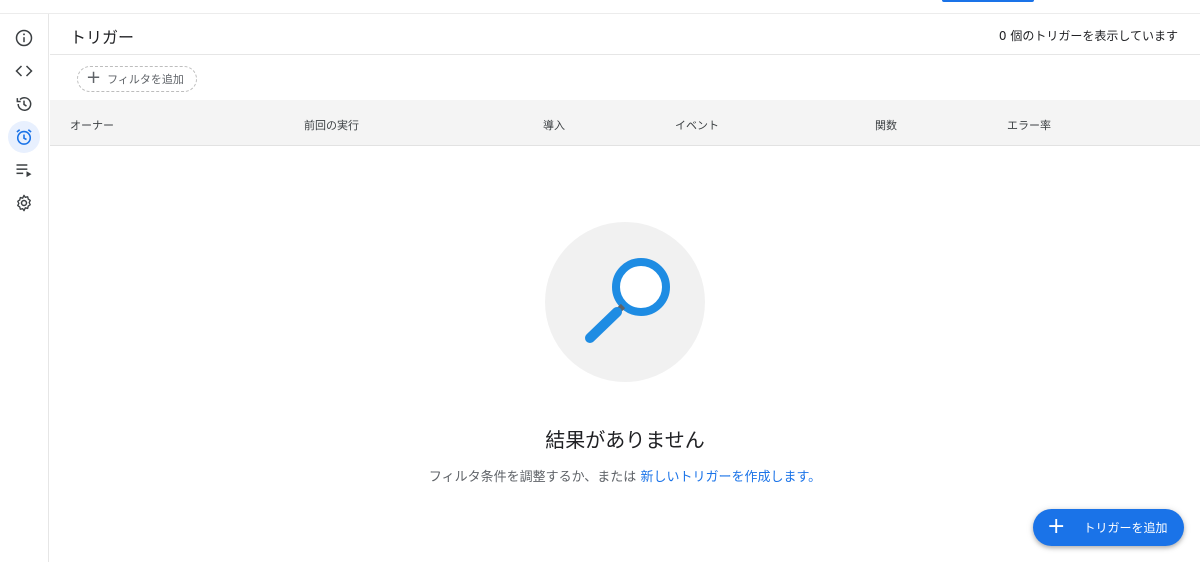 This screenshot has height=562, width=1200. What do you see at coordinates (988, 1) in the screenshot?
I see `top-button-edge` at bounding box center [988, 1].